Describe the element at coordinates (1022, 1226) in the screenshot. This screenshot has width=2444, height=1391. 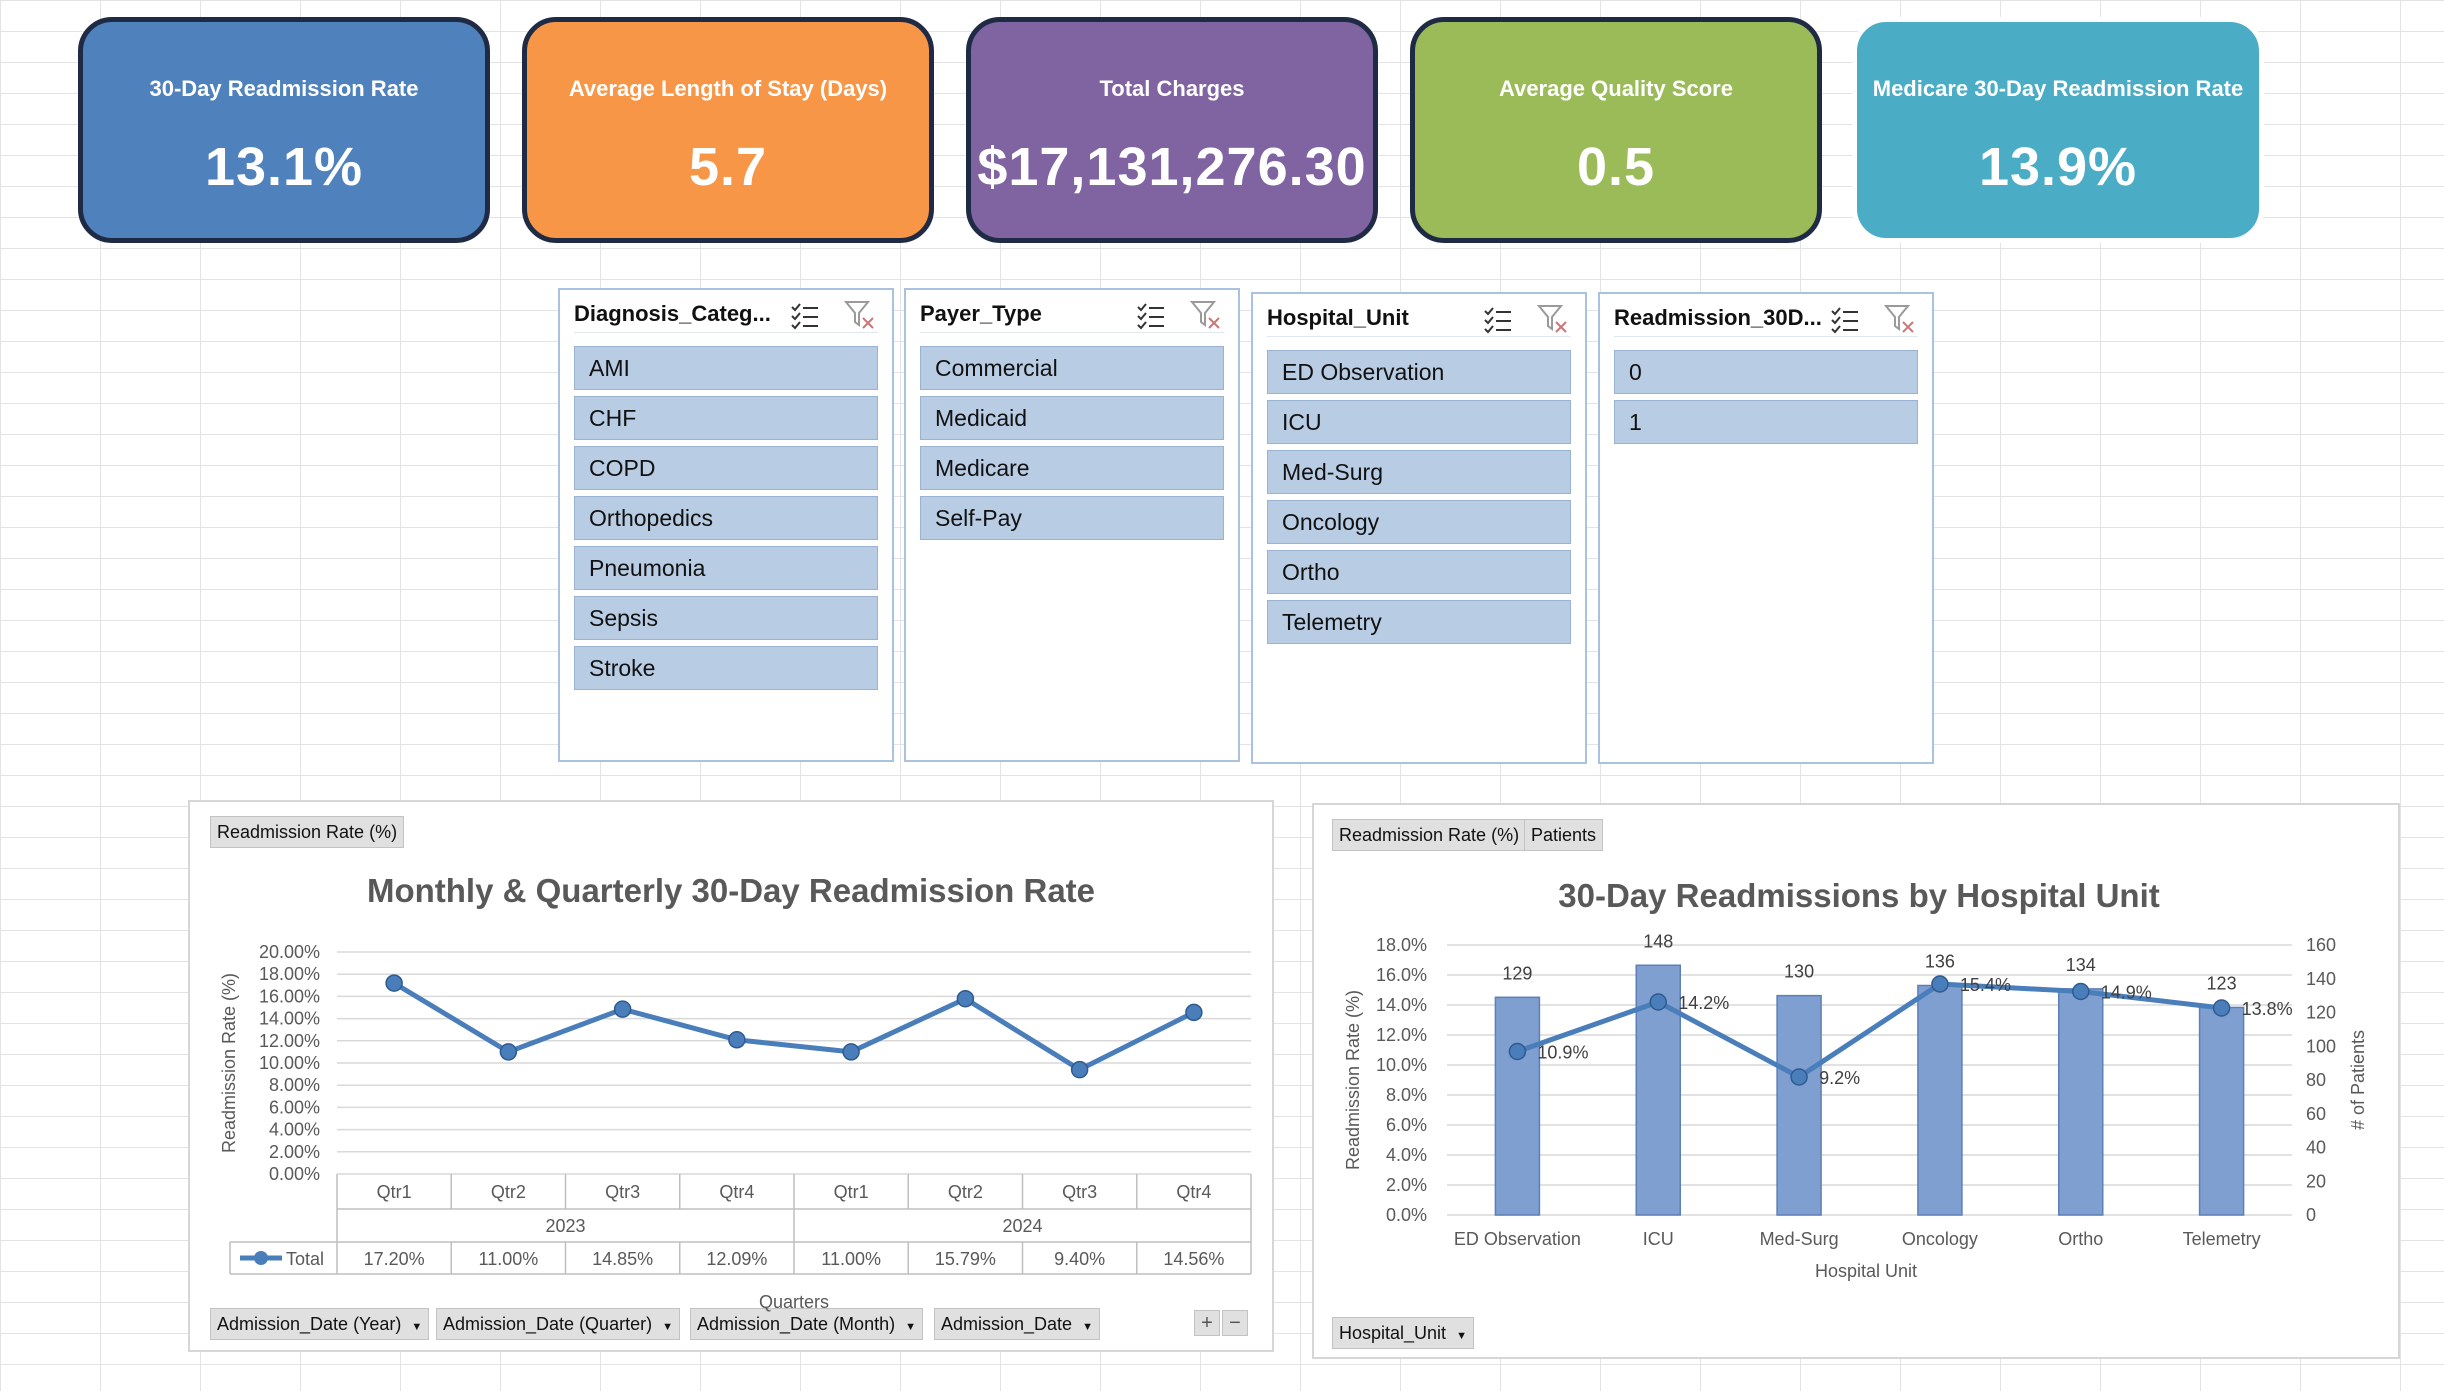
I see `x-group-label: 2024` at that location.